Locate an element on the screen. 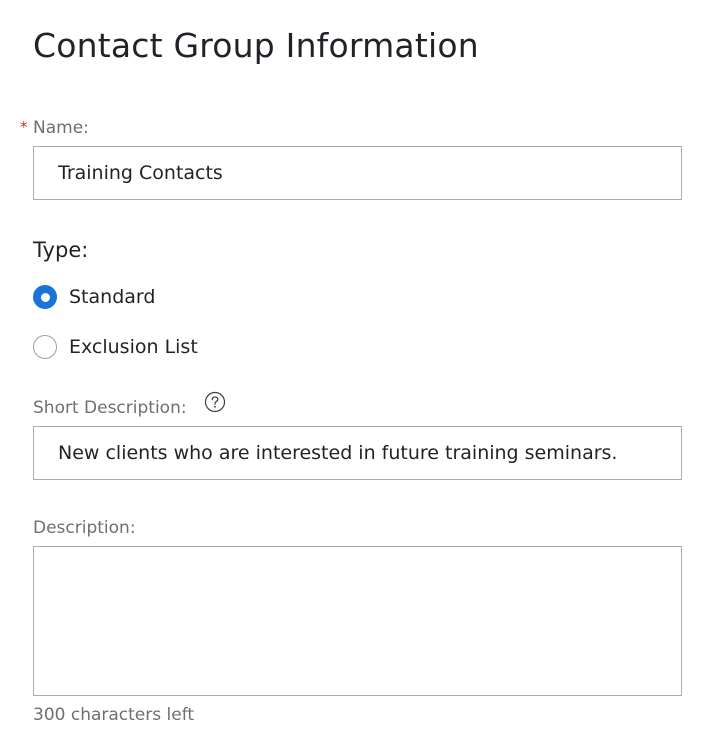  required-marker: * is located at coordinates (24, 127).